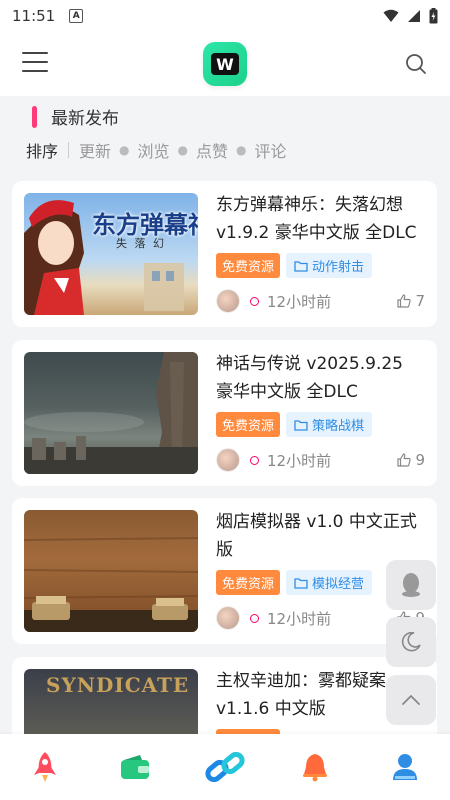 The image size is (450, 800). What do you see at coordinates (76, 16) in the screenshot?
I see `a-notification-icon: A` at bounding box center [76, 16].